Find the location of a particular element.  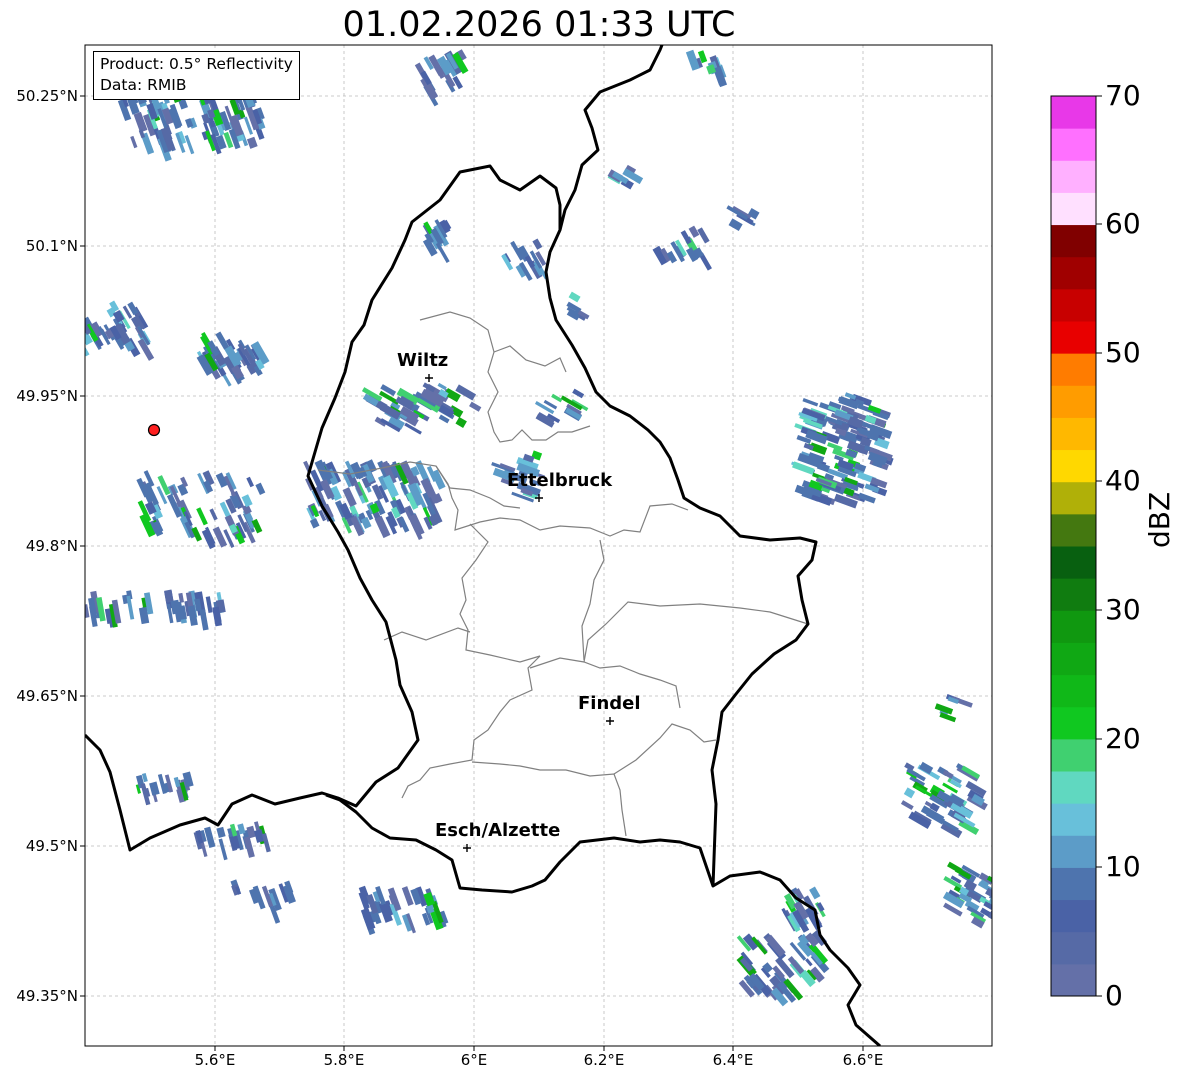

city-label-wiltz: Wiltz is located at coordinates (423, 360).